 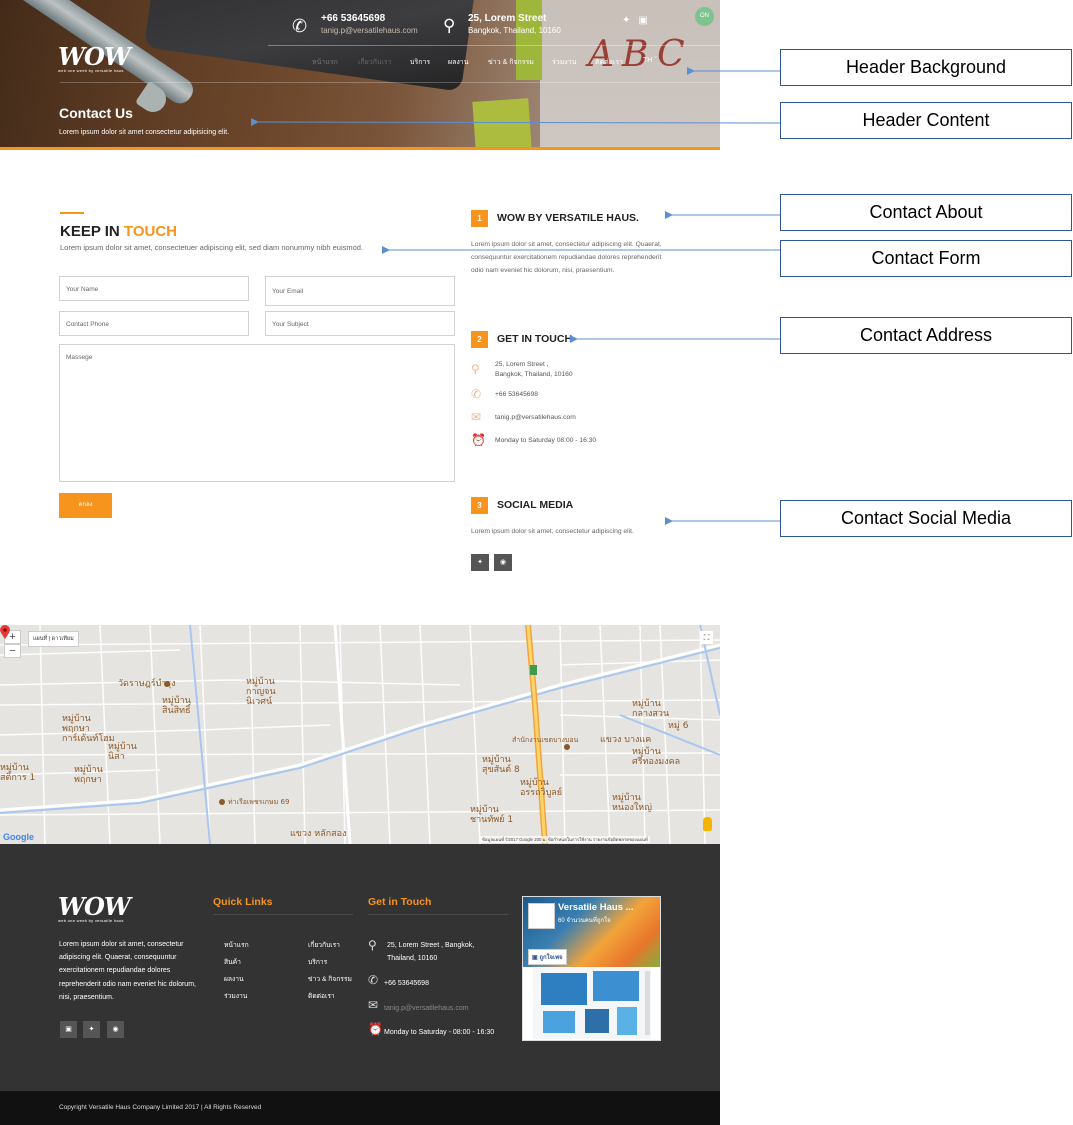 What do you see at coordinates (609, 62) in the screenshot?
I see `nav-item-contact: ติดต่อเรา` at bounding box center [609, 62].